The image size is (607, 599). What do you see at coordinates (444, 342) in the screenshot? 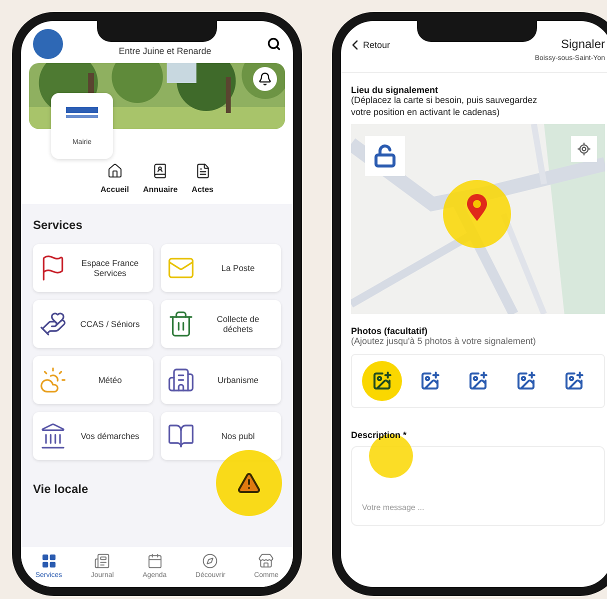
I see `section-hint: (Ajoutez jusqu'à 5 photos à votre signalement)` at bounding box center [444, 342].